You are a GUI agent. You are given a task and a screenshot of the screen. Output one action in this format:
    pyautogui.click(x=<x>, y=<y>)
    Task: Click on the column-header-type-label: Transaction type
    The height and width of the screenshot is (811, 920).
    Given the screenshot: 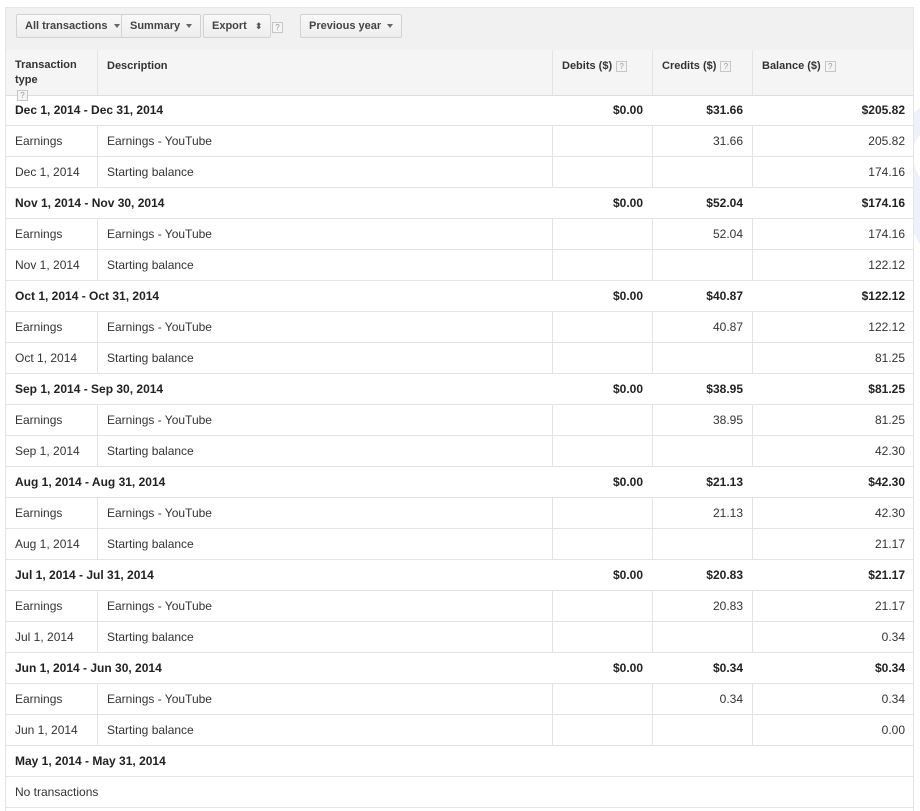 What is the action you would take?
    pyautogui.click(x=46, y=72)
    